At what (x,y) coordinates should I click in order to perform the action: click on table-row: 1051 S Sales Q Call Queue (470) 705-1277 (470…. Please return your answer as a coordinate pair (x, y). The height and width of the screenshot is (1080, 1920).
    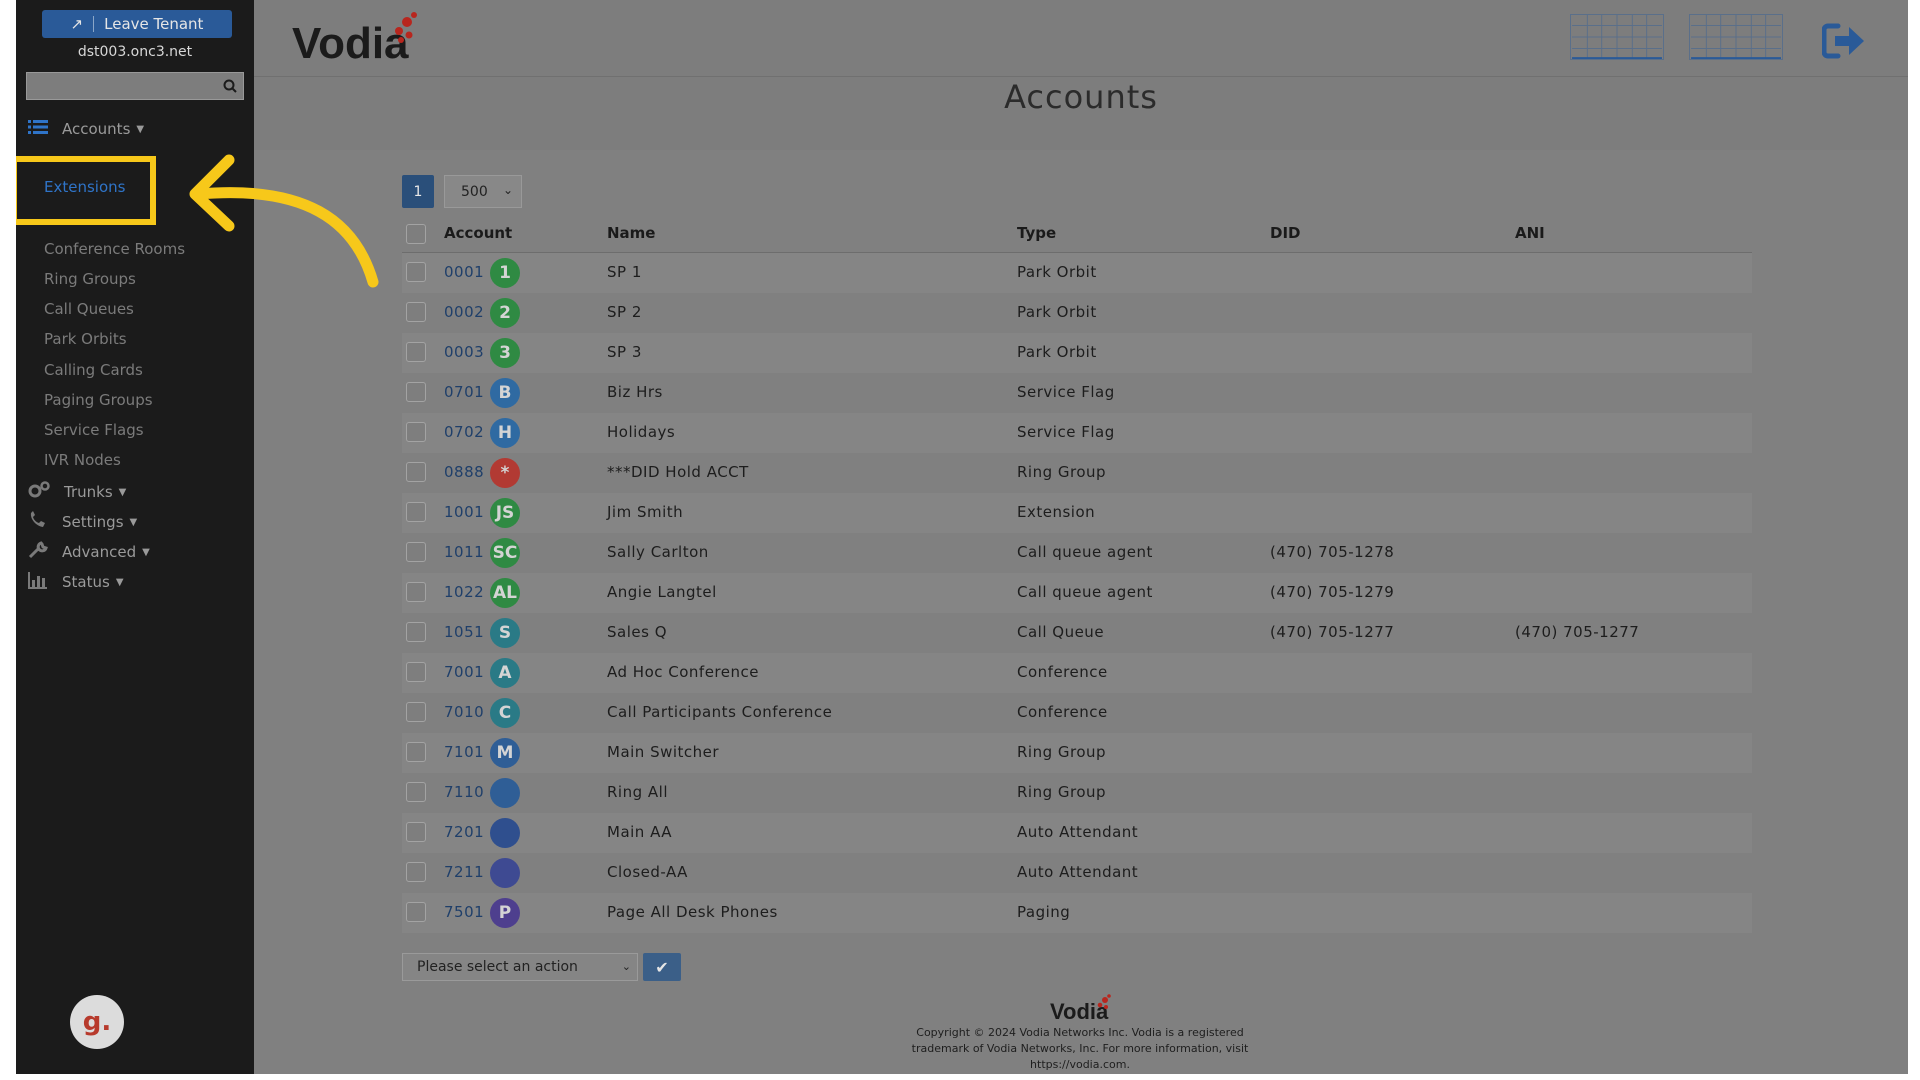
    Looking at the image, I should click on (1077, 633).